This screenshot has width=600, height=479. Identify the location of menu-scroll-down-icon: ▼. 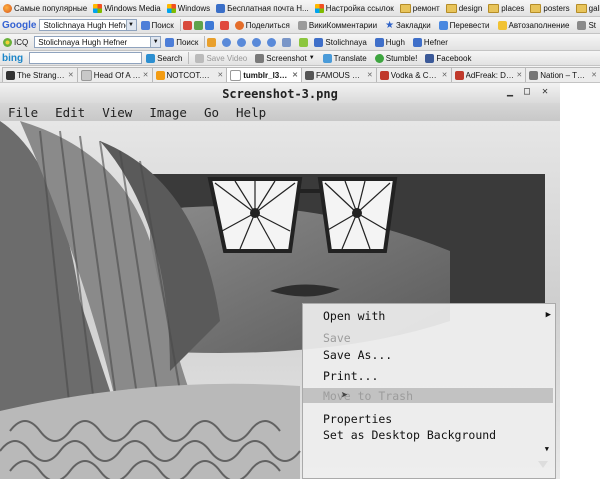
(547, 449).